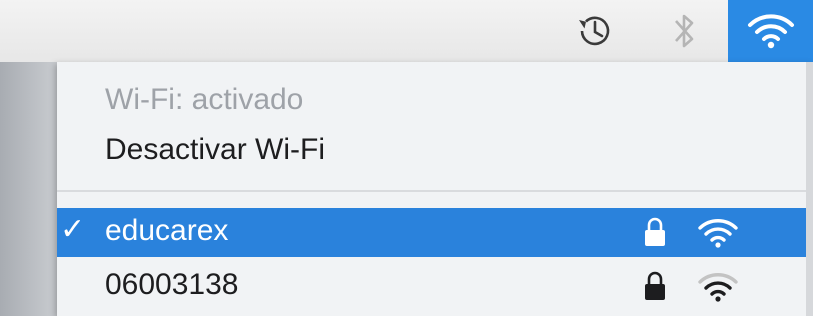 The width and height of the screenshot is (813, 316). Describe the element at coordinates (73, 229) in the screenshot. I see `checkmark-icon: ✓` at that location.